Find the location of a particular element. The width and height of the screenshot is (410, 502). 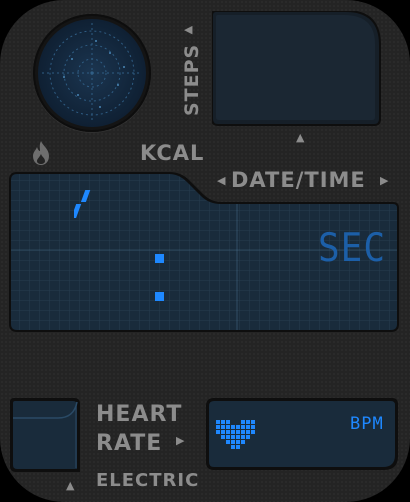

heart-rate-right-arrow-icon: ▶ is located at coordinates (180, 440).